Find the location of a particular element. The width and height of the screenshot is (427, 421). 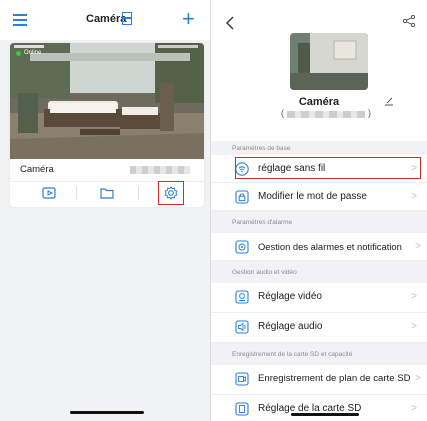

serial-redacted is located at coordinates (326, 114).